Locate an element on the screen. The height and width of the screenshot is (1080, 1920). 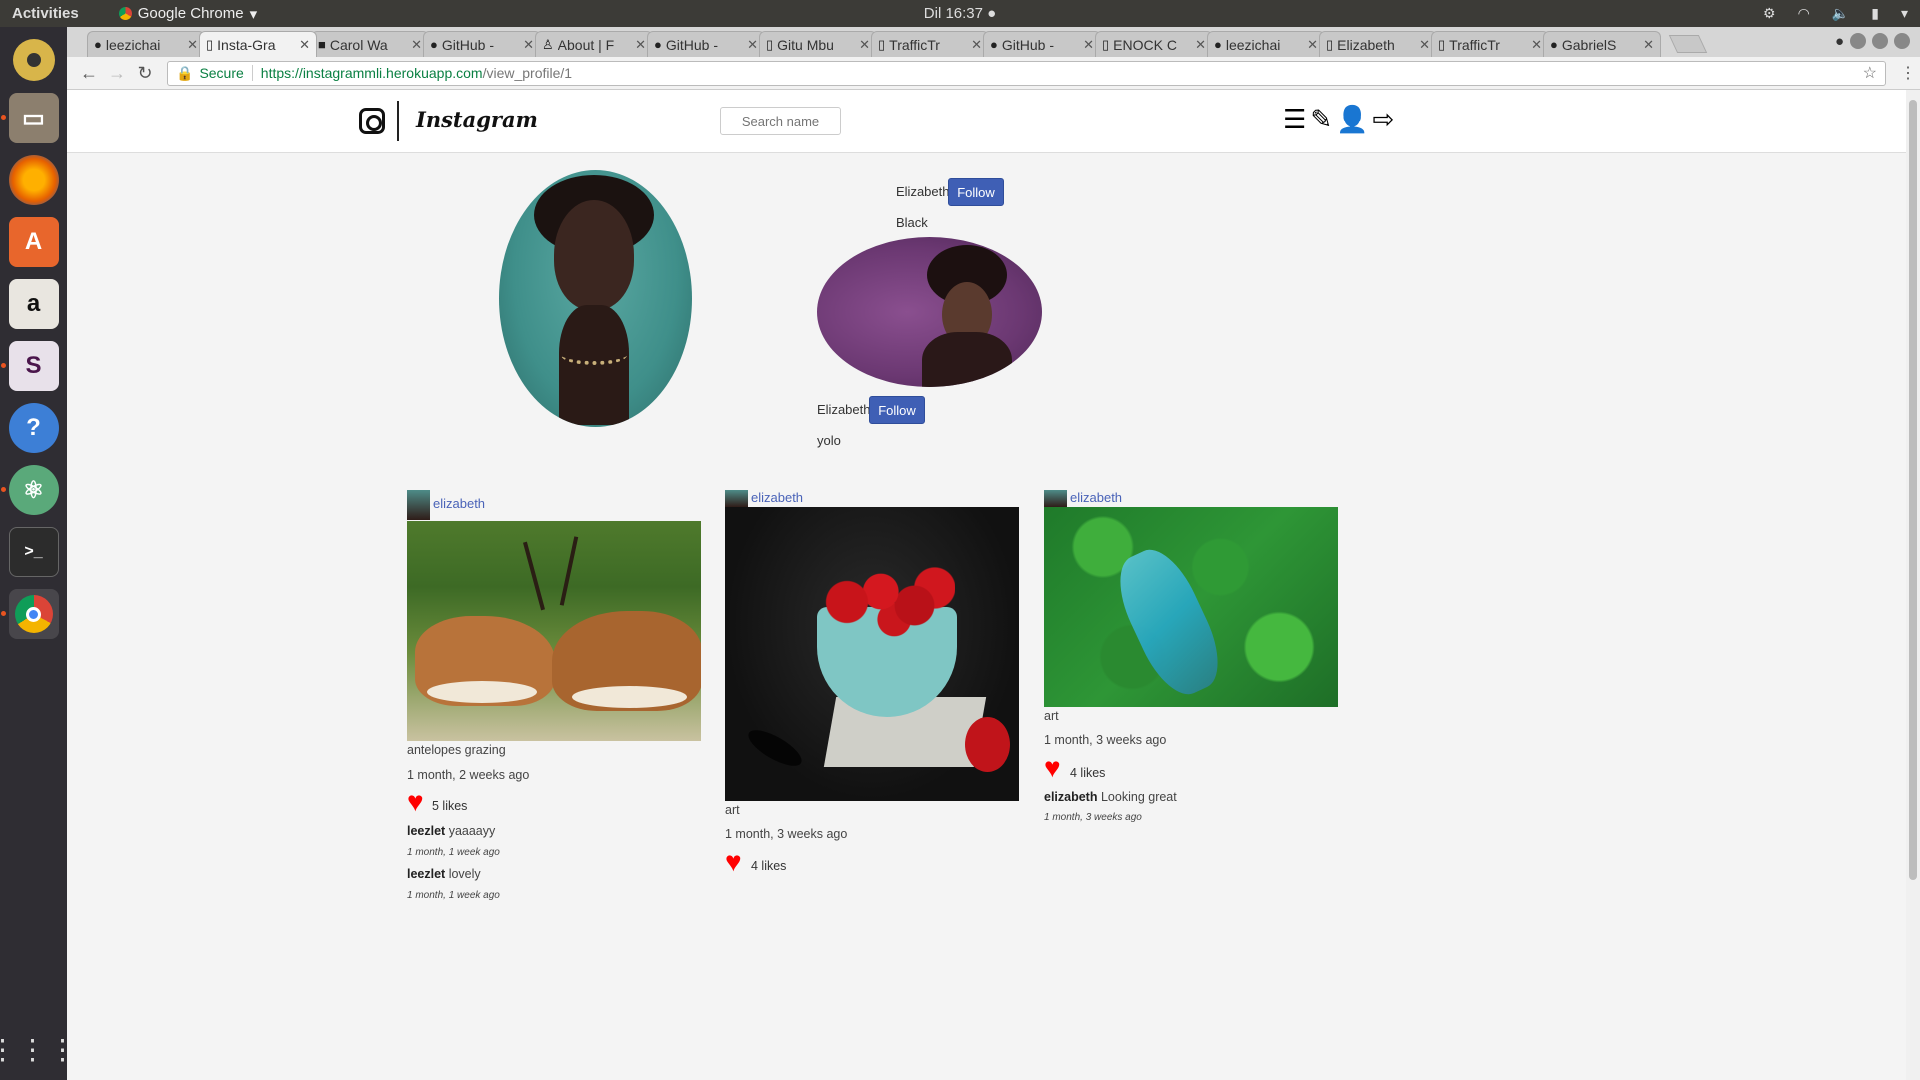
browser-tab: ▯ Insta-Gra ✕ is located at coordinates (258, 44).